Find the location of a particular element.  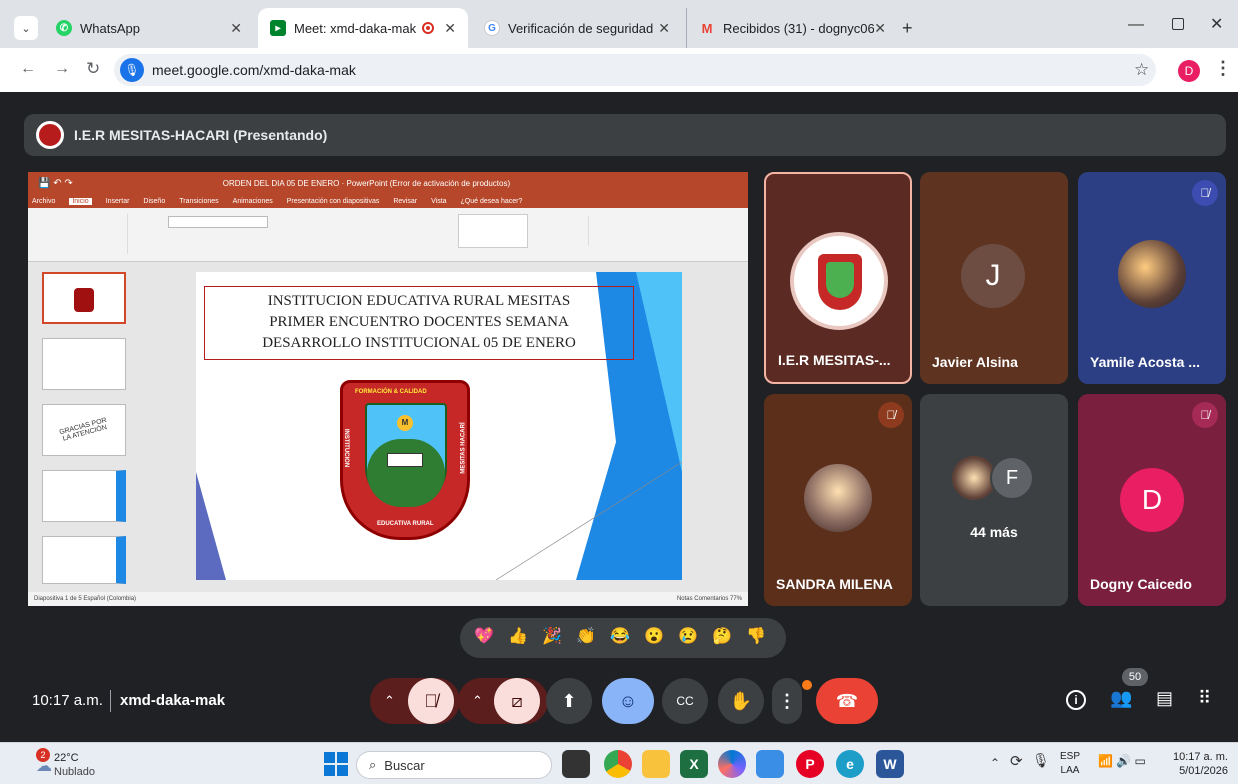

search-placeholder: Buscar is located at coordinates (404, 765).